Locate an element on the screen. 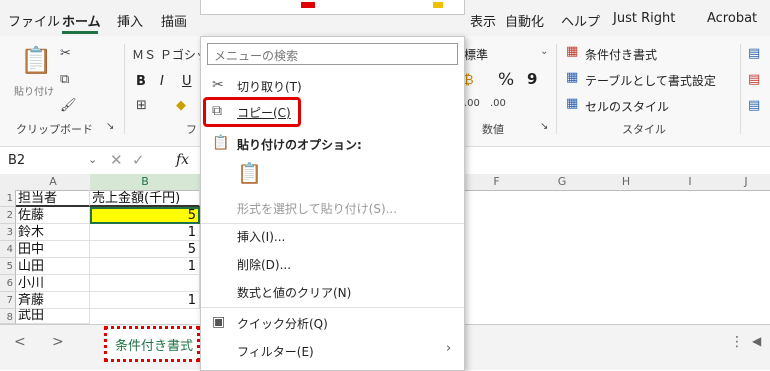 This screenshot has height=371, width=770. fill-color-icon: ◆ is located at coordinates (181, 105).